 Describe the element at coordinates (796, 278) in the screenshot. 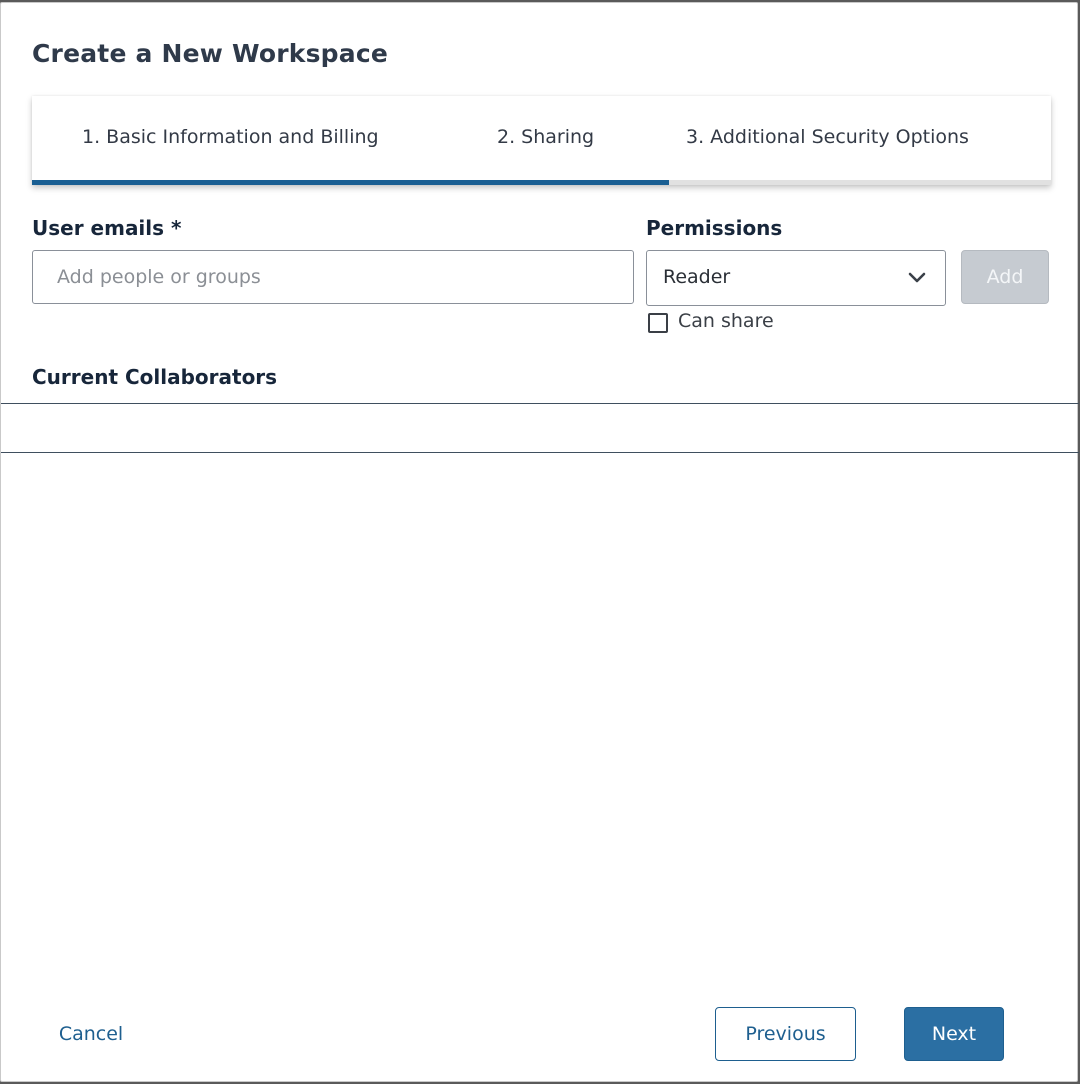

I see `permissions-select: Reader` at that location.